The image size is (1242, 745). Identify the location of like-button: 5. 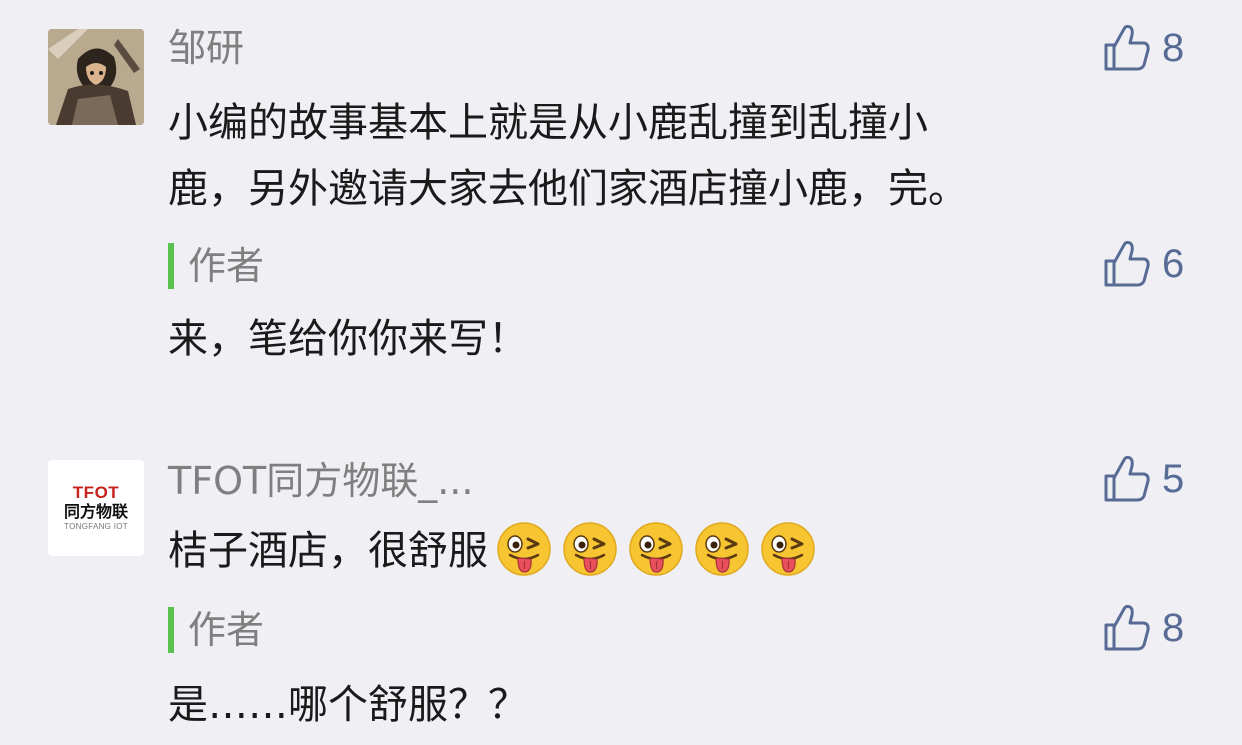
(1143, 479).